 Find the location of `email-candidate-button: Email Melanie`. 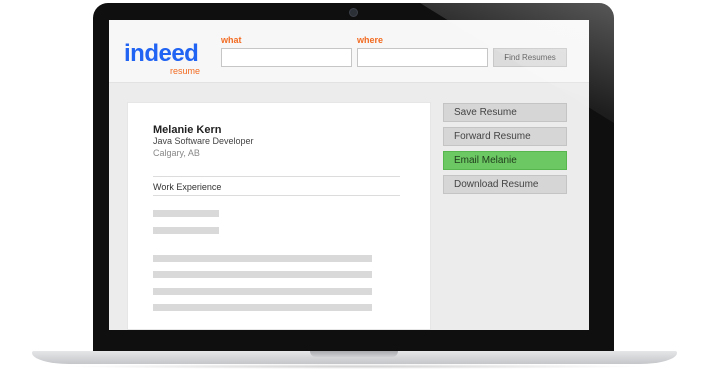

email-candidate-button: Email Melanie is located at coordinates (505, 160).